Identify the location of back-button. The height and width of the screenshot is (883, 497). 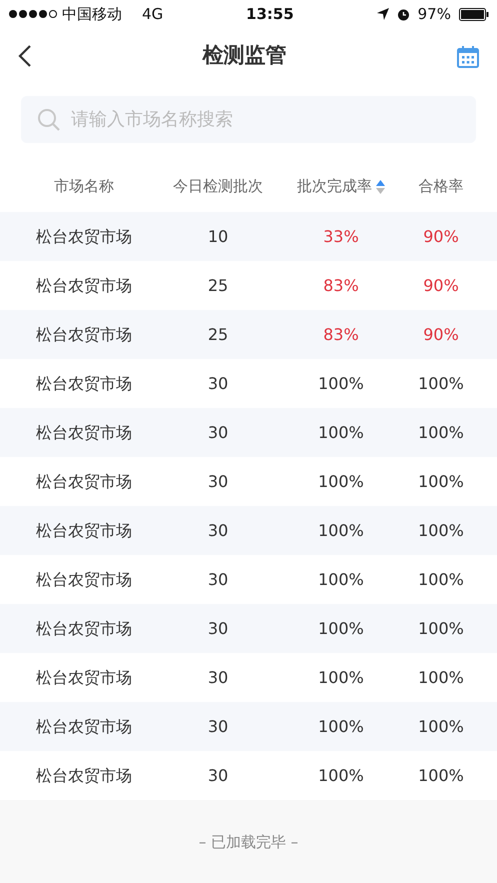
(25, 56).